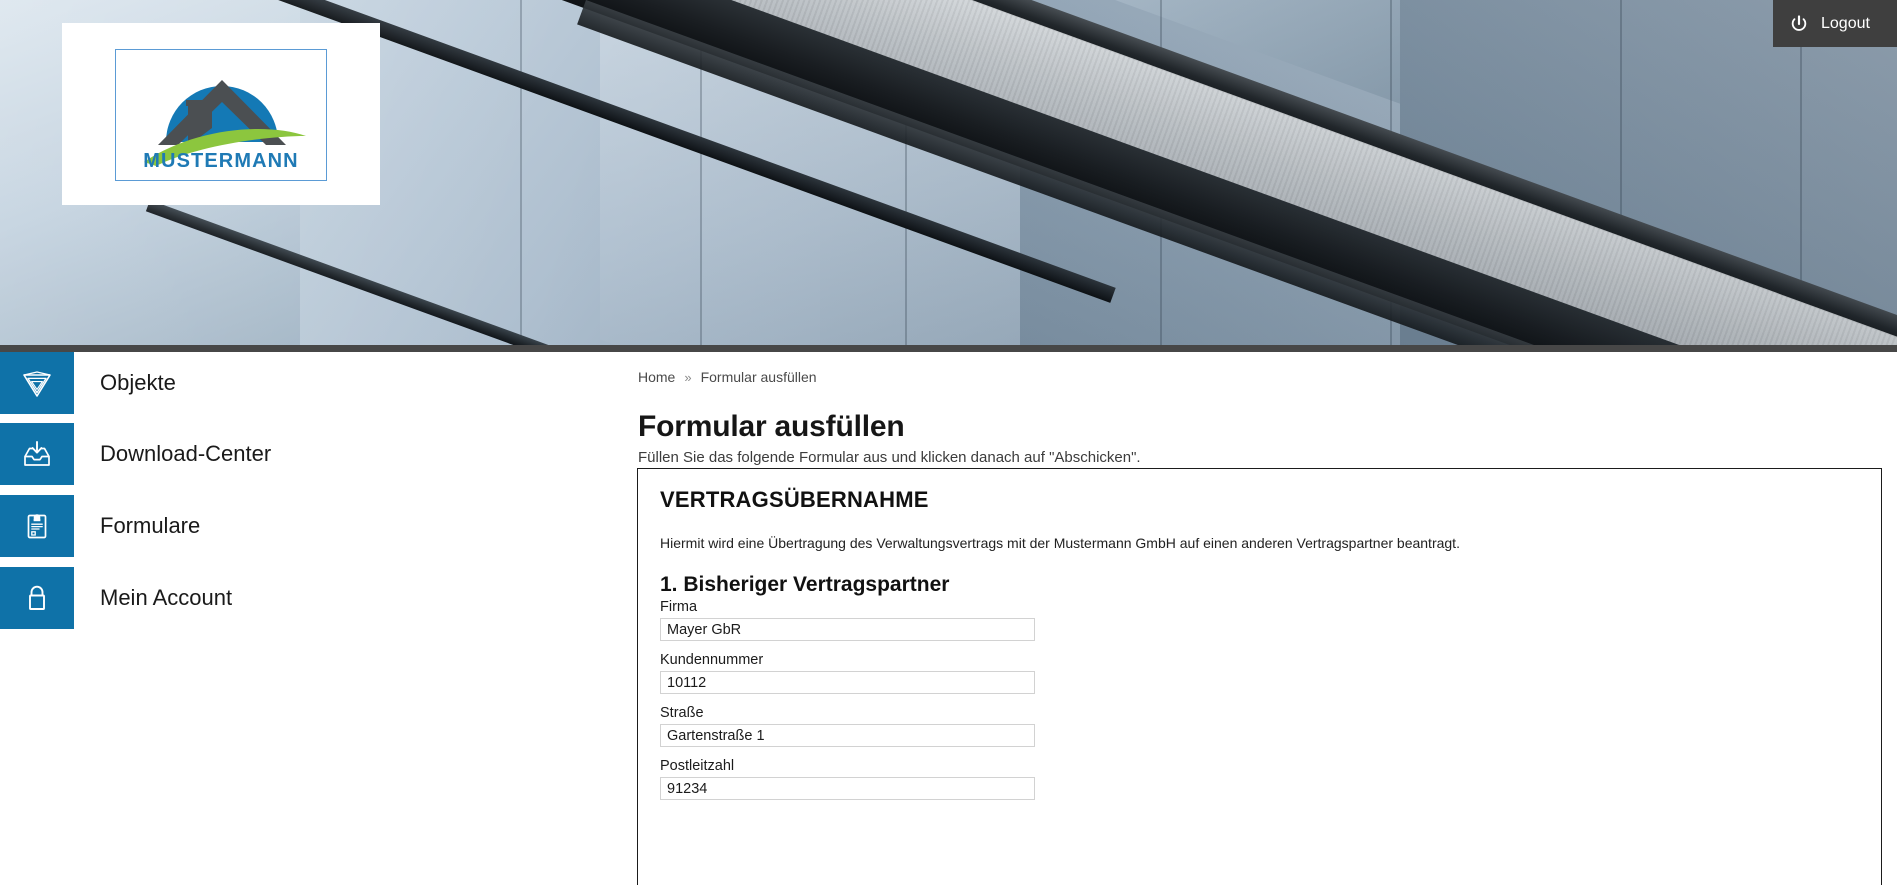 This screenshot has height=885, width=1897. I want to click on sidebar-item-formulare: Formulare, so click(280, 526).